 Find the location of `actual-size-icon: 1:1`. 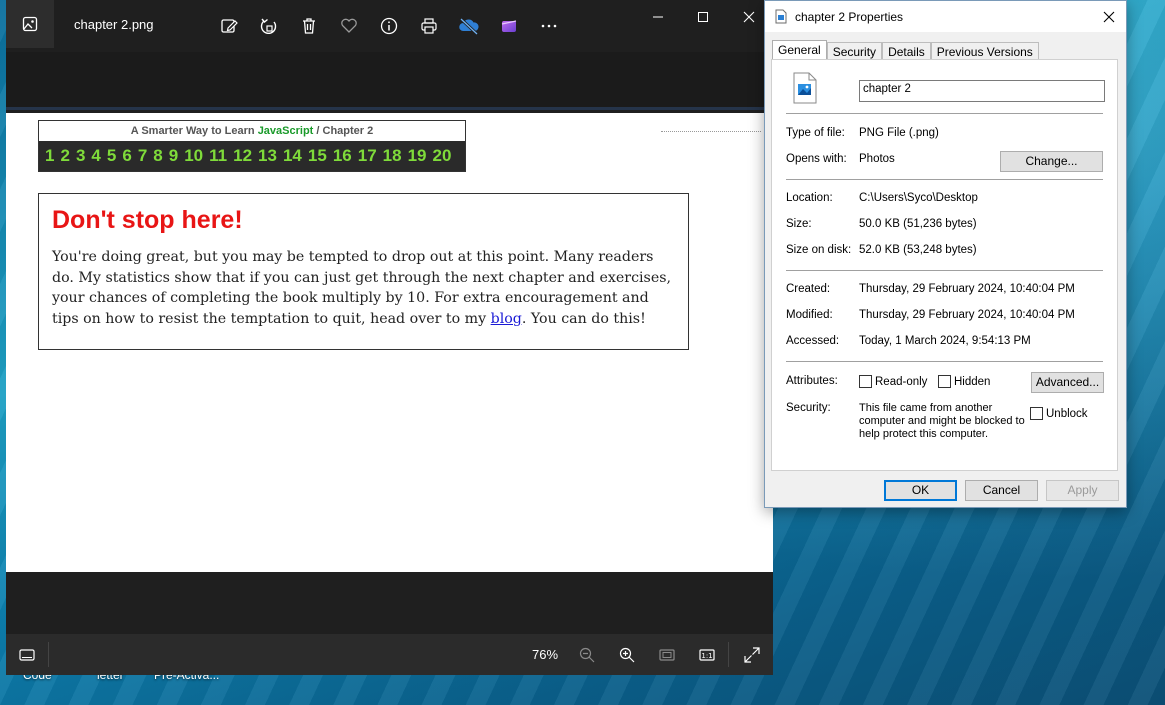

actual-size-icon: 1:1 is located at coordinates (707, 655).